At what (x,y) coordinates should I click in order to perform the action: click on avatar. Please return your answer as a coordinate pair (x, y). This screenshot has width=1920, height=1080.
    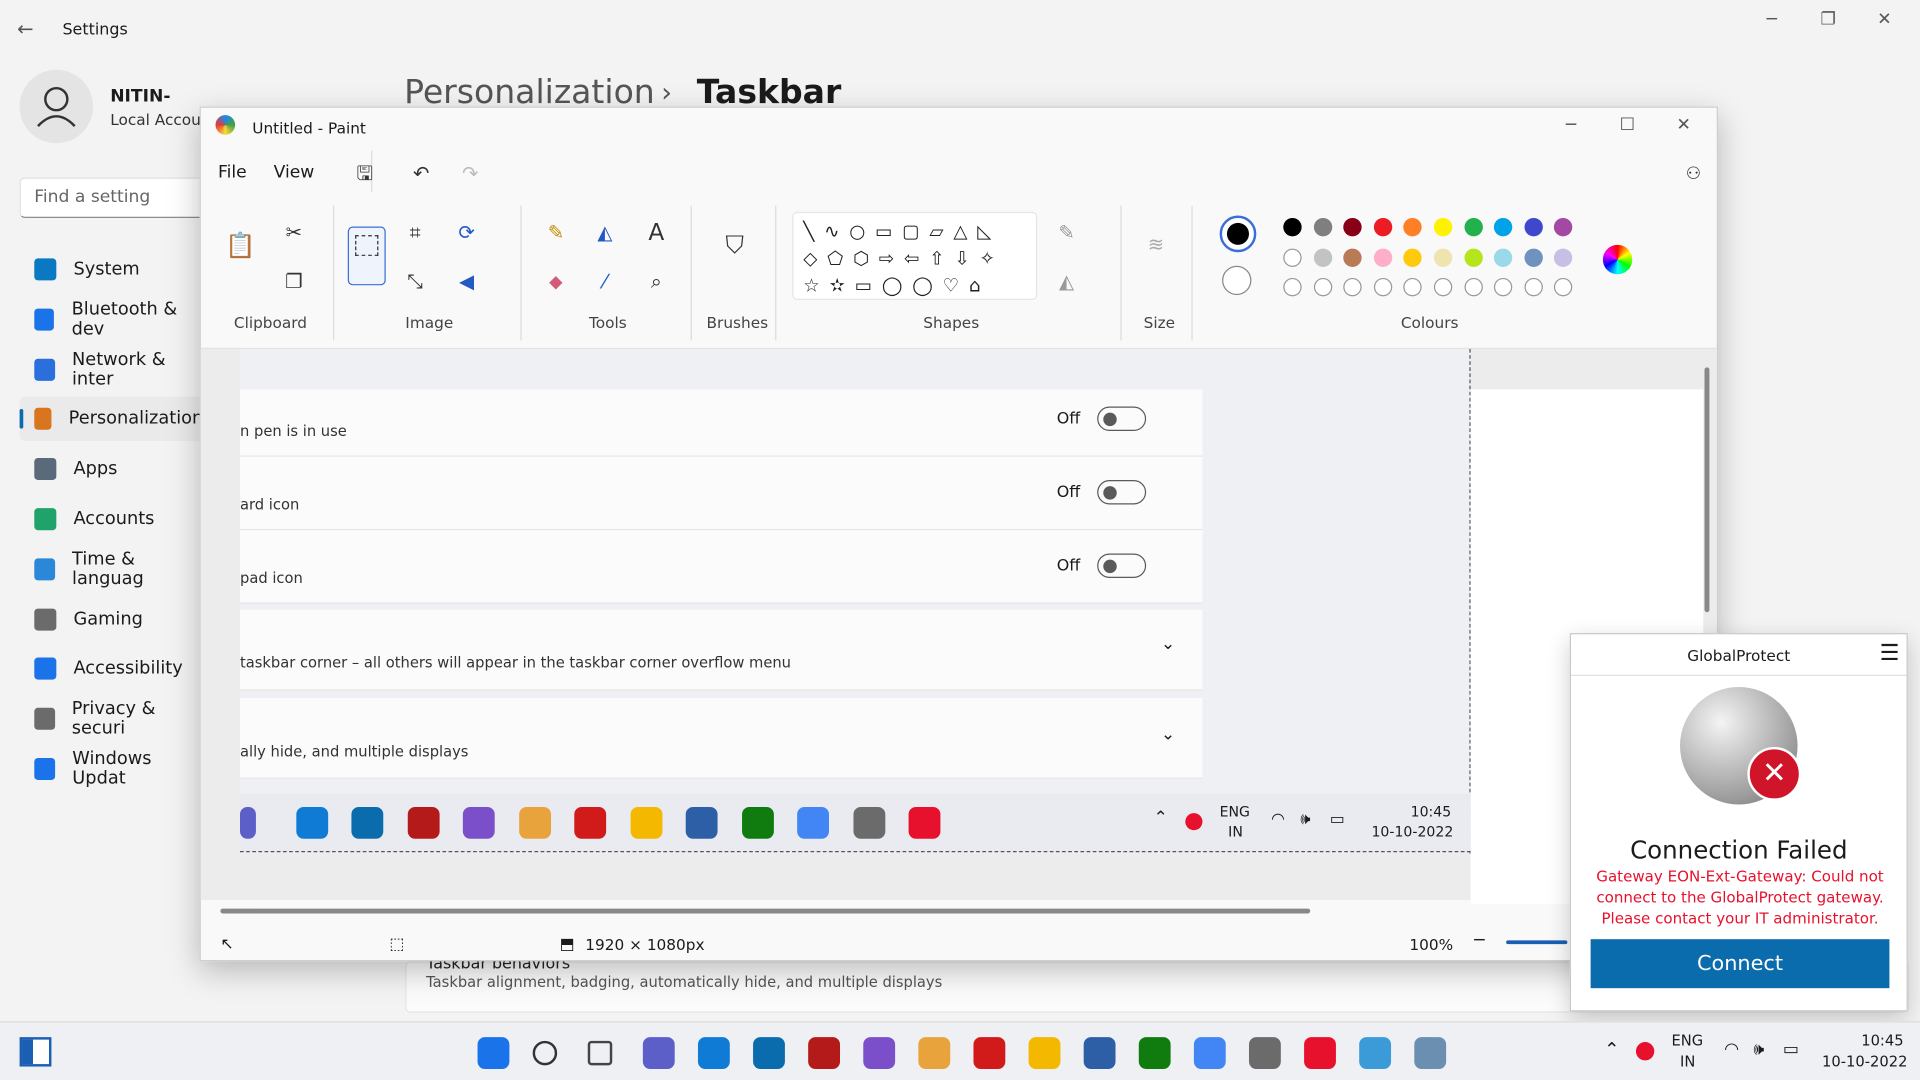
    Looking at the image, I should click on (56, 106).